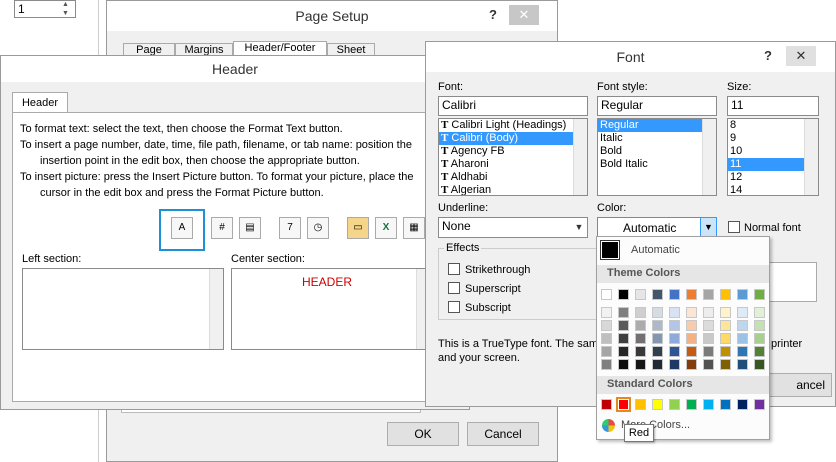 The height and width of the screenshot is (462, 836). I want to click on insert-date-icon: 7, so click(290, 228).